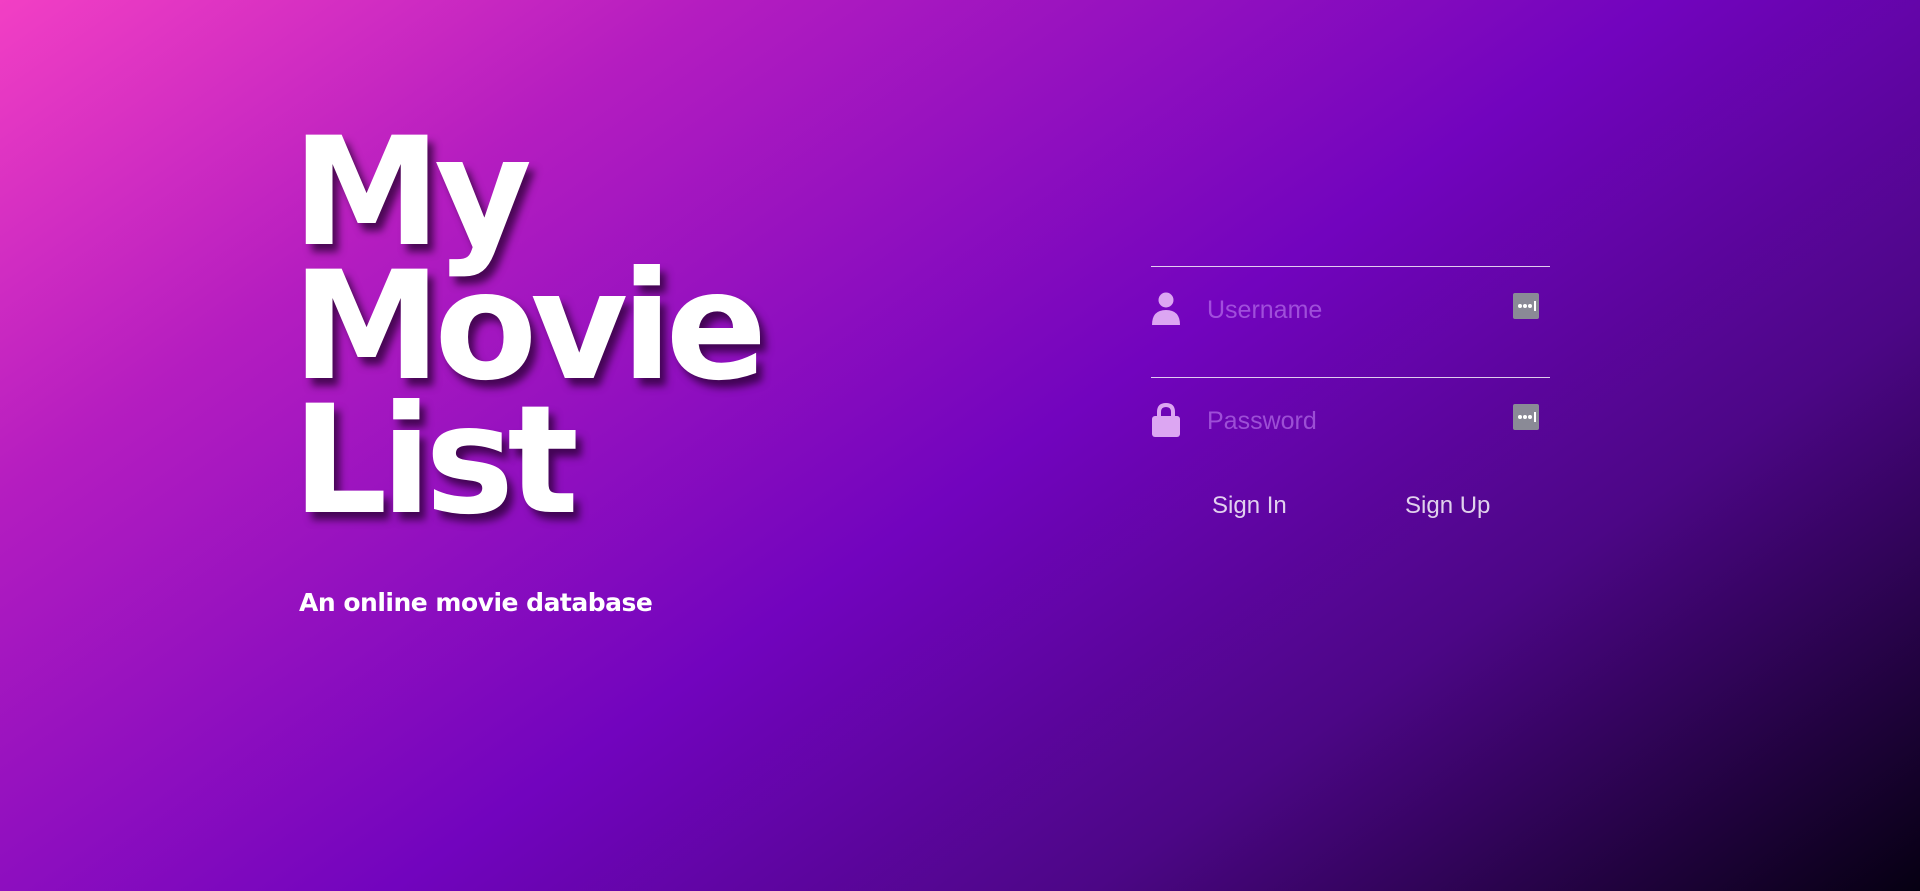  What do you see at coordinates (476, 602) in the screenshot?
I see `tagline: An online movie database` at bounding box center [476, 602].